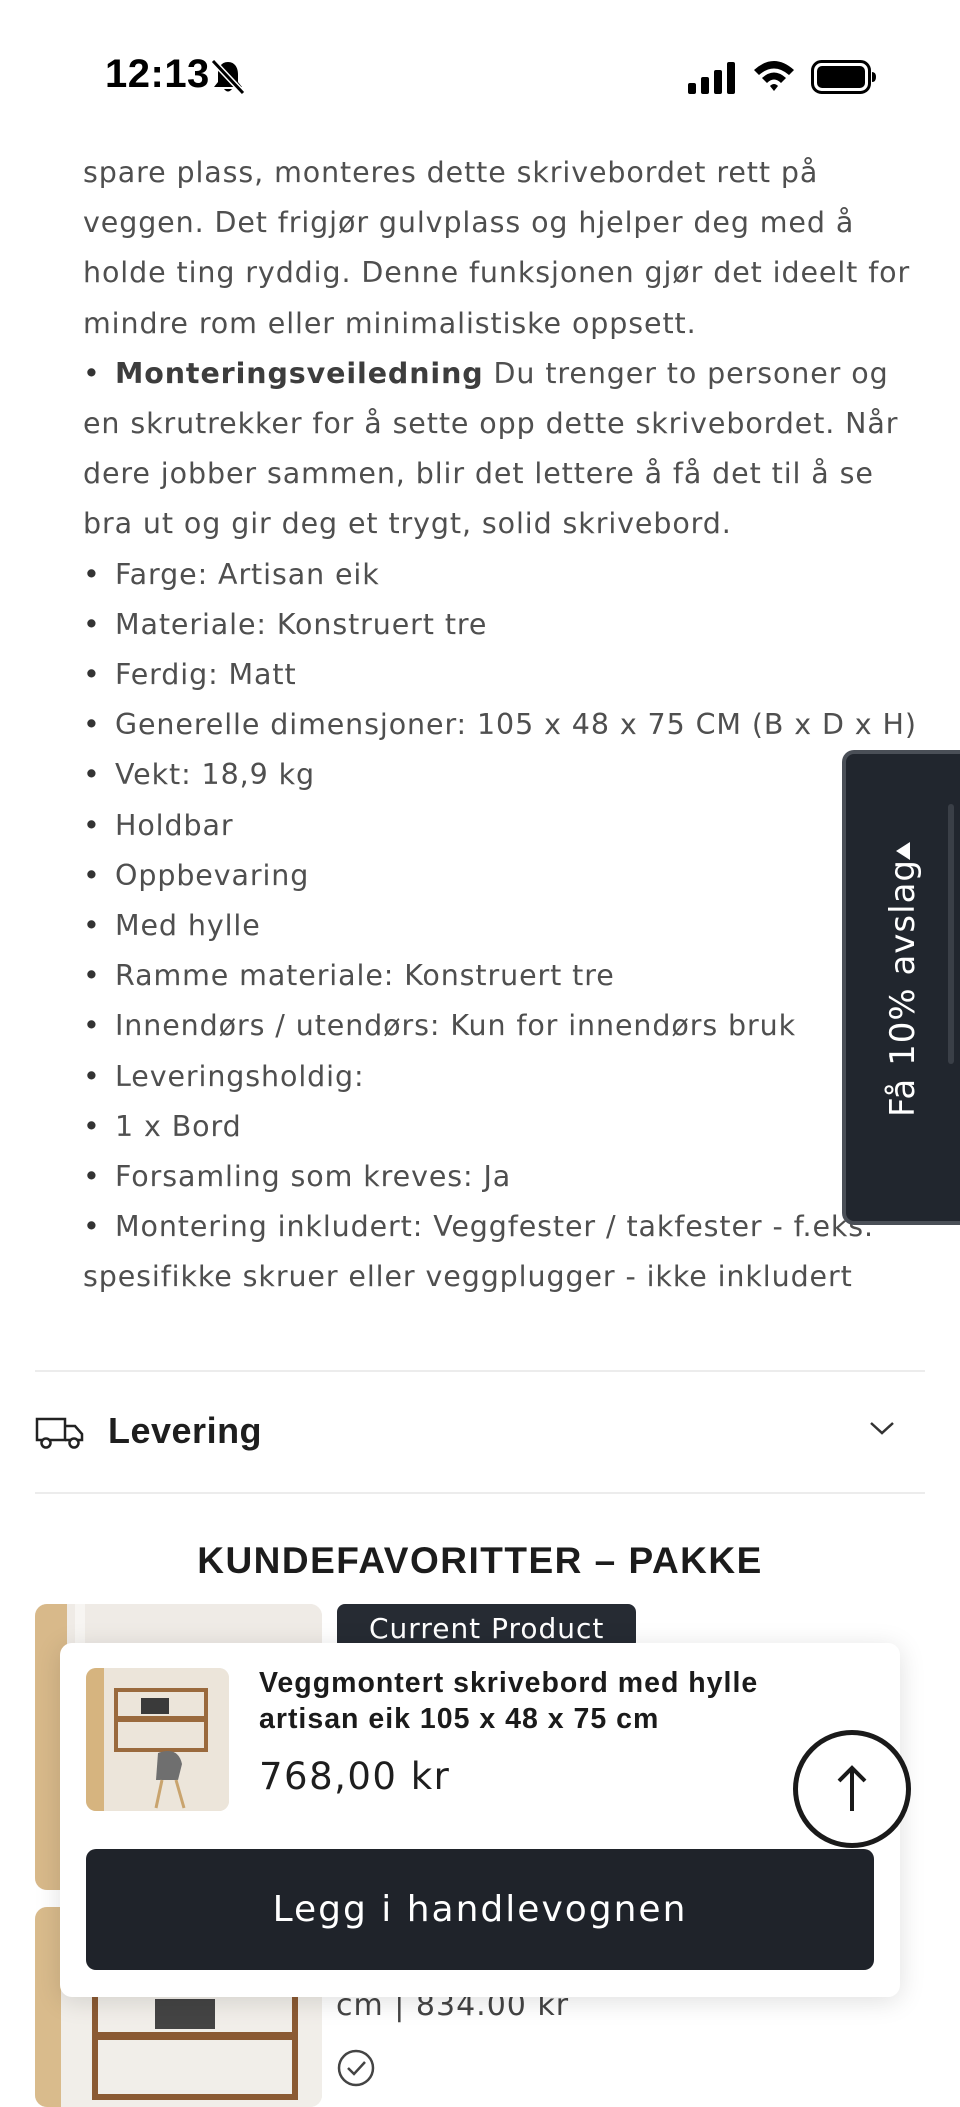 Image resolution: width=960 pixels, height=2107 pixels. Describe the element at coordinates (505, 675) in the screenshot. I see `list-item: Ferdig: Matt` at that location.